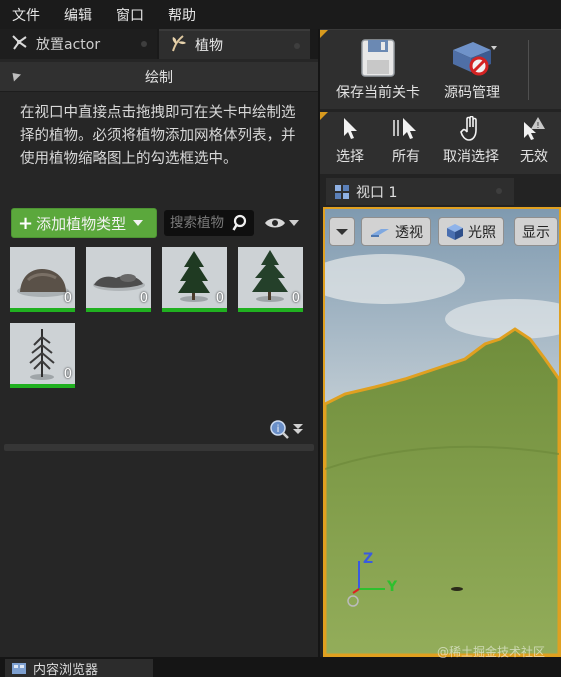 Image resolution: width=561 pixels, height=677 pixels. I want to click on viewport-options-button, so click(342, 231).